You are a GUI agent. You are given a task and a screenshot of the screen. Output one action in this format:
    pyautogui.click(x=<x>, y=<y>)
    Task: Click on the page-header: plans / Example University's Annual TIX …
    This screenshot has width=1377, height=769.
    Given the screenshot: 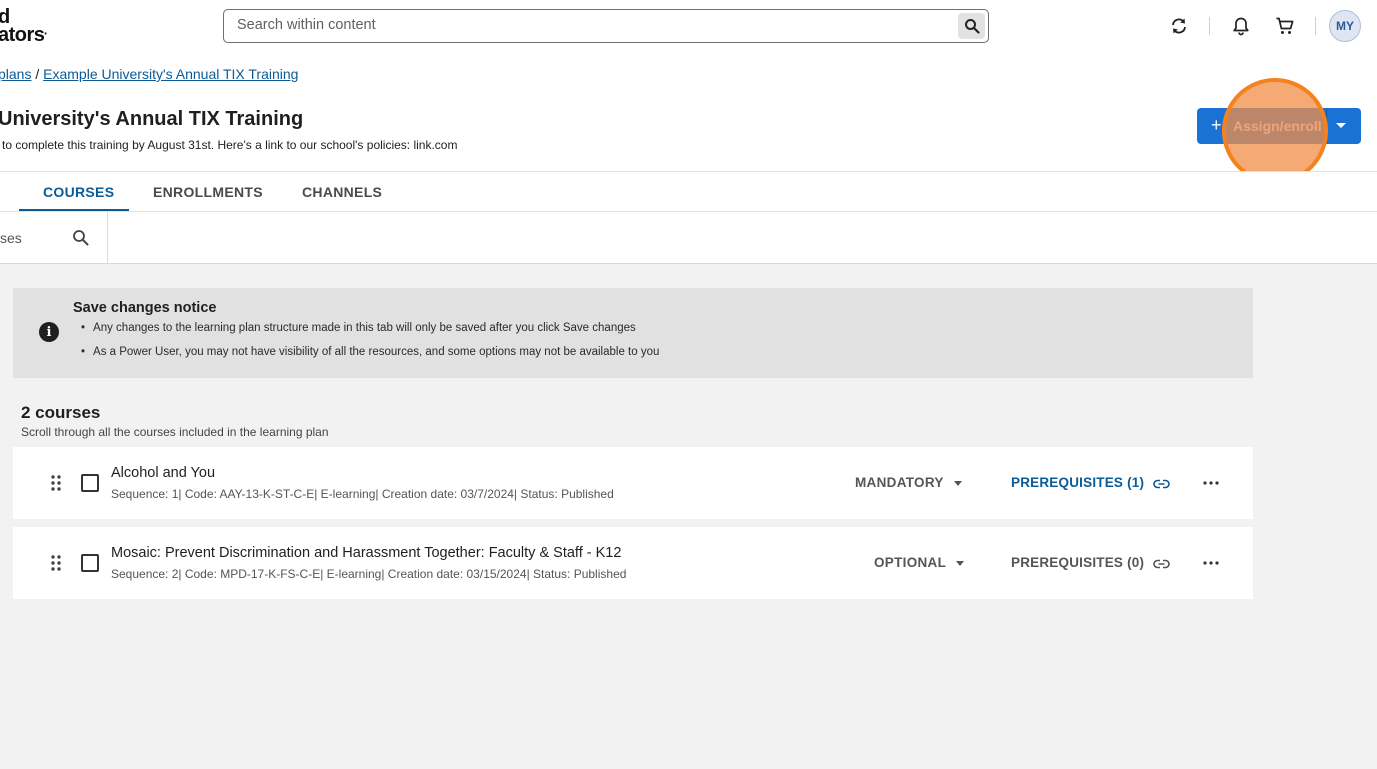 What is the action you would take?
    pyautogui.click(x=688, y=114)
    